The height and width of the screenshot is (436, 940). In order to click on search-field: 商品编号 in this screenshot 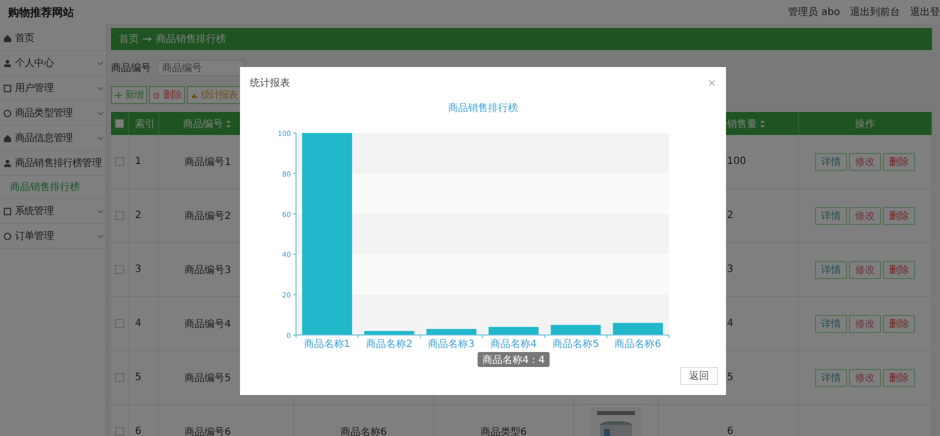, I will do `click(201, 68)`.